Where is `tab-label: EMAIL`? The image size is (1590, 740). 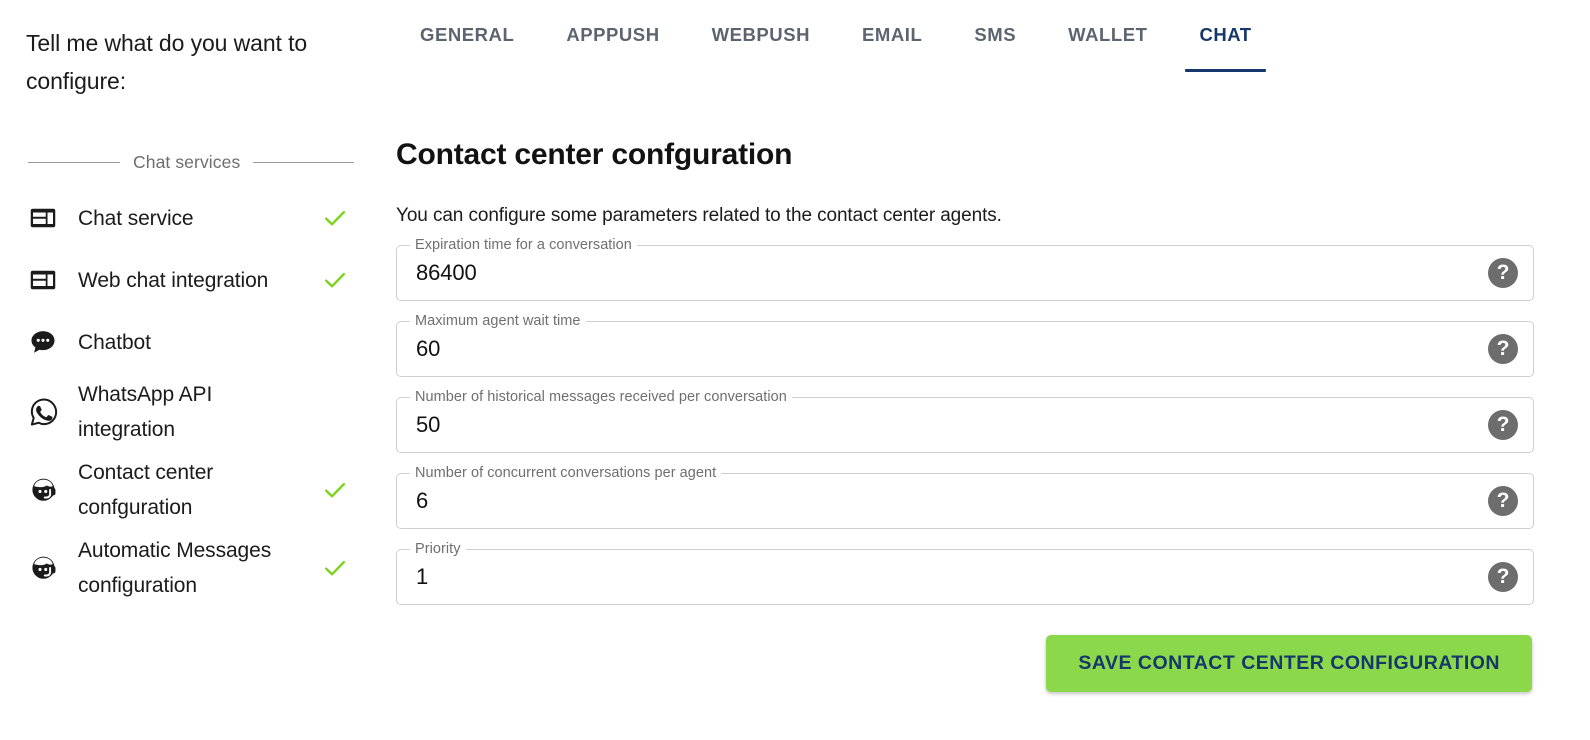 tab-label: EMAIL is located at coordinates (892, 34).